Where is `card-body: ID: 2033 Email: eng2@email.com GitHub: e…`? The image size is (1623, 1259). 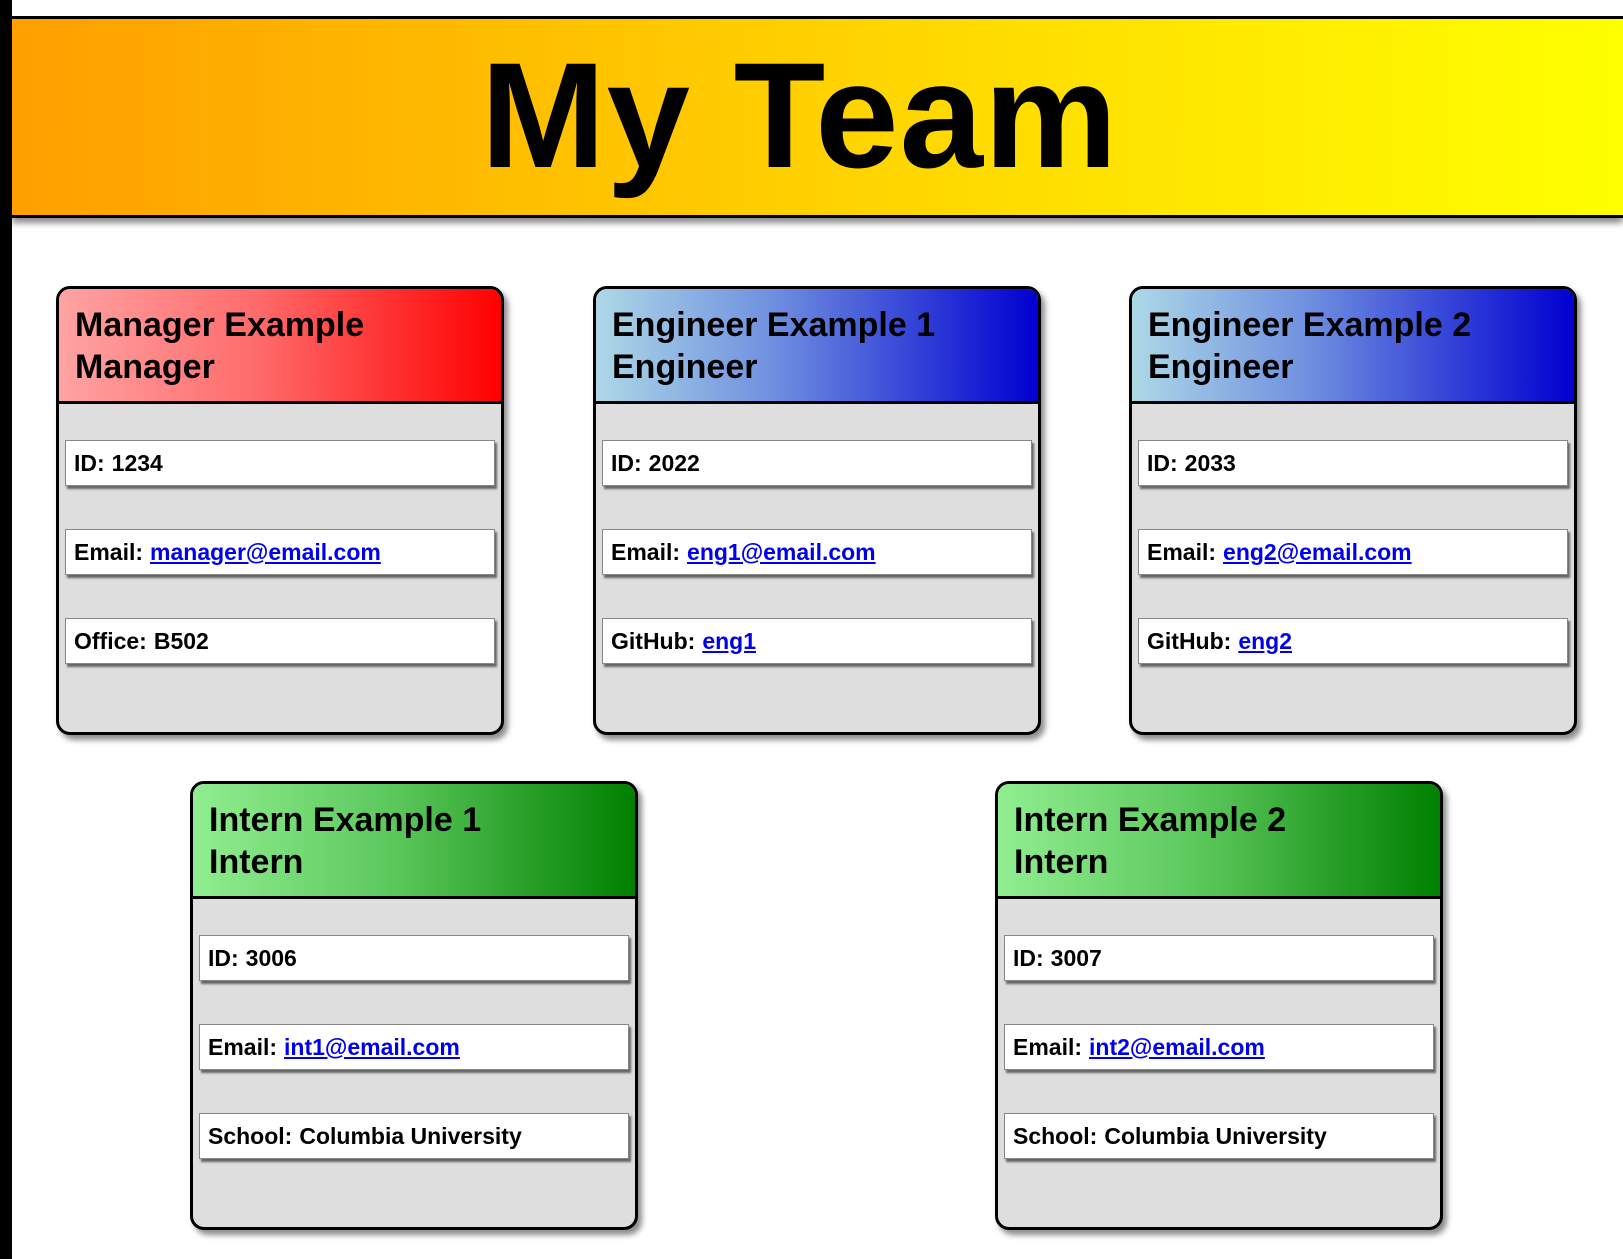
card-body: ID: 2033 Email: eng2@email.com GitHub: e… is located at coordinates (1353, 534).